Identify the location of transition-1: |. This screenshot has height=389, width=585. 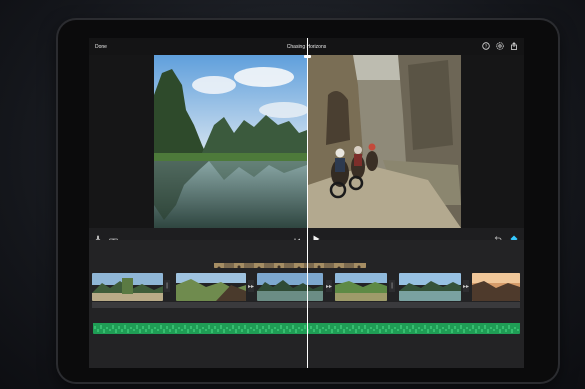
(167, 286).